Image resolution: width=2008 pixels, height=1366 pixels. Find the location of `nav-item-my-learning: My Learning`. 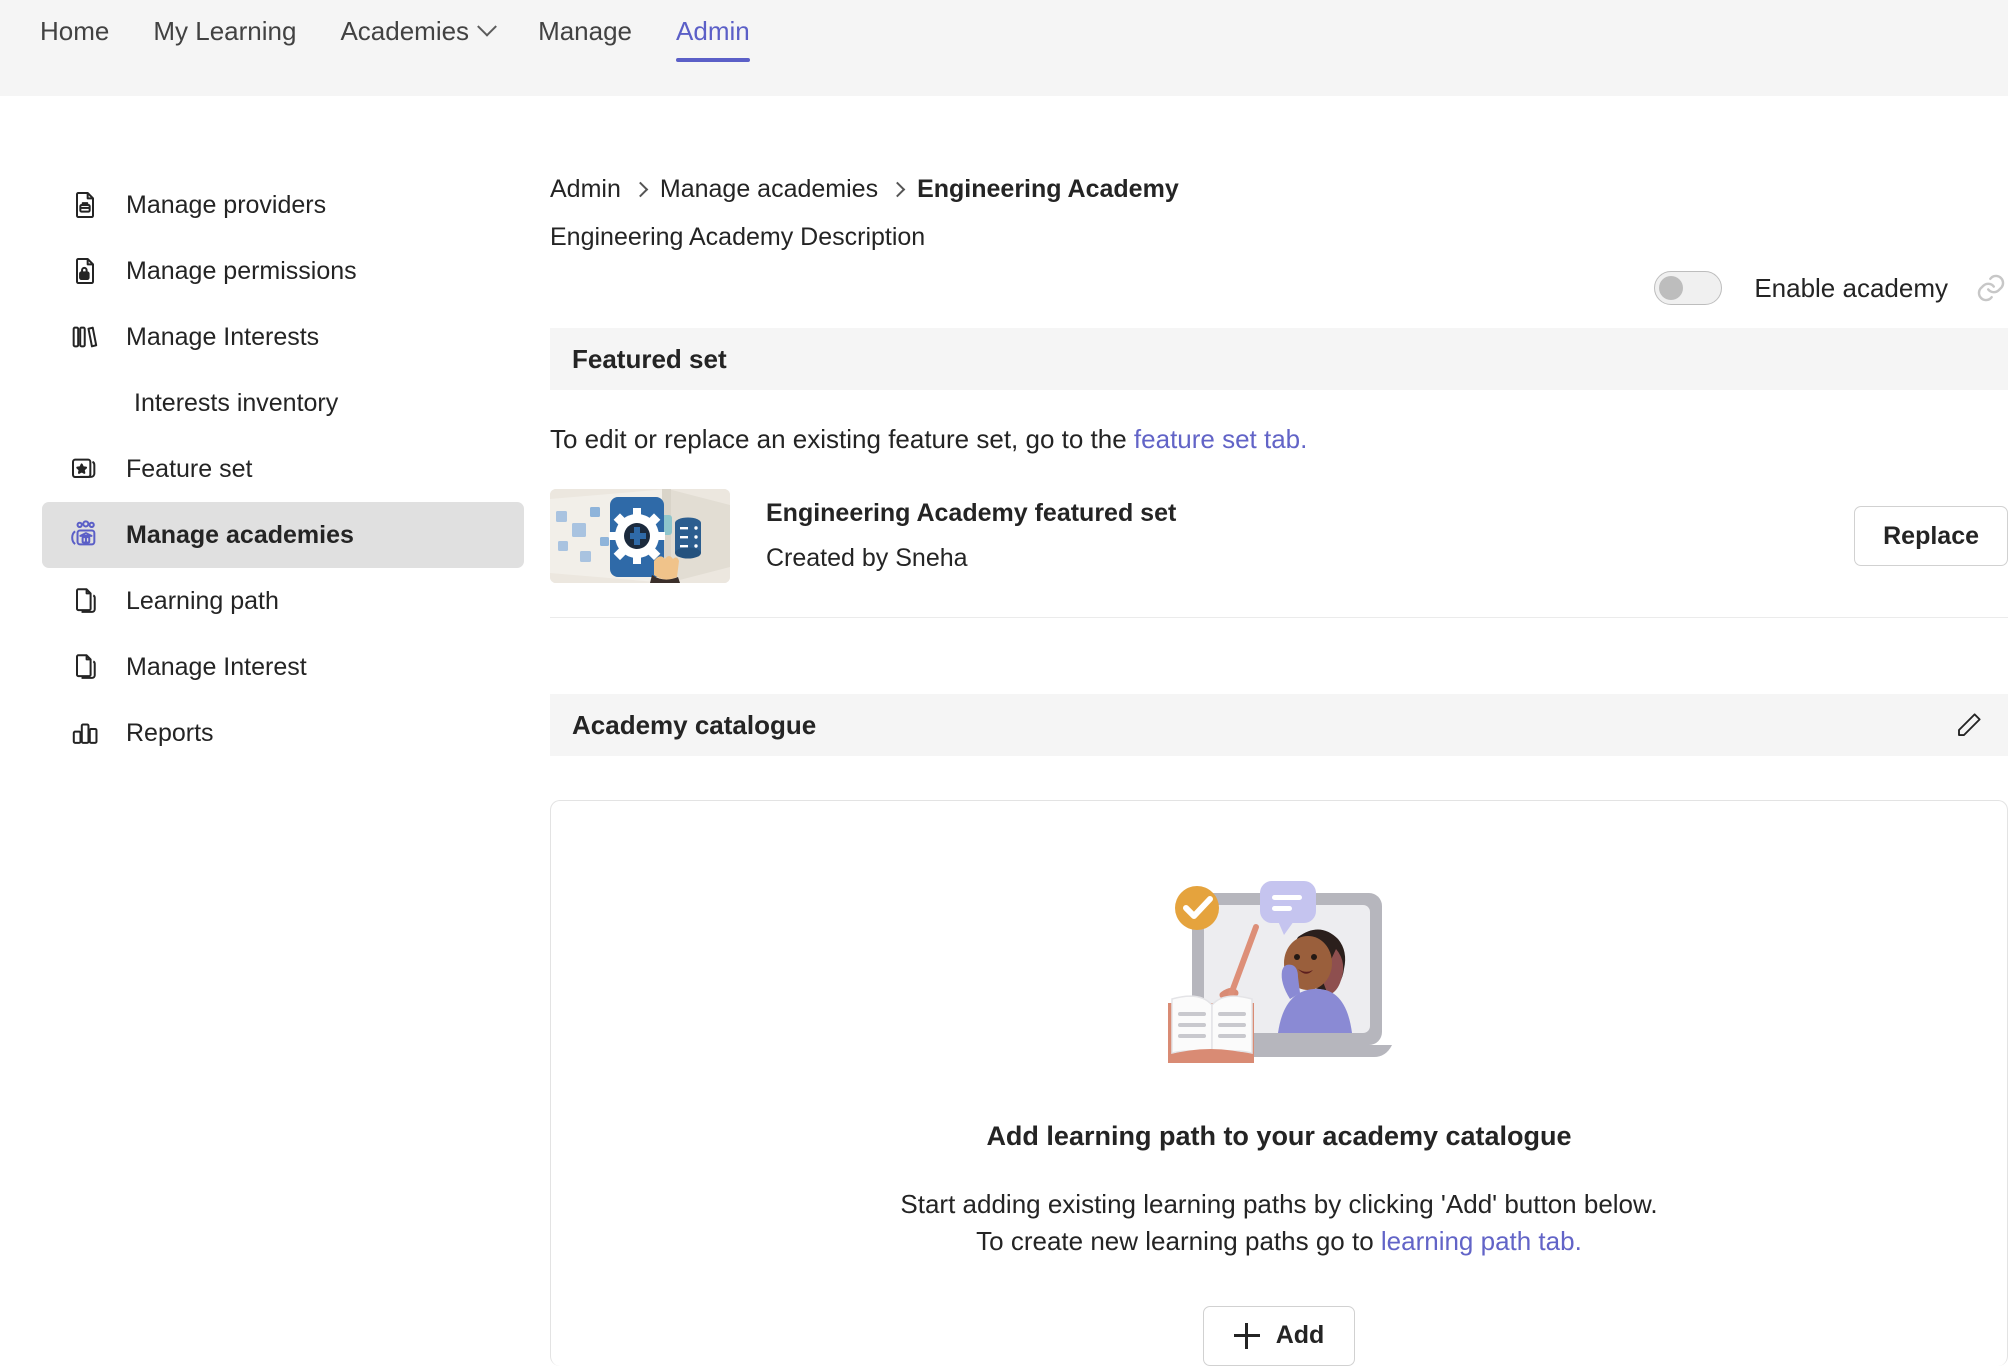

nav-item-my-learning: My Learning is located at coordinates (224, 31).